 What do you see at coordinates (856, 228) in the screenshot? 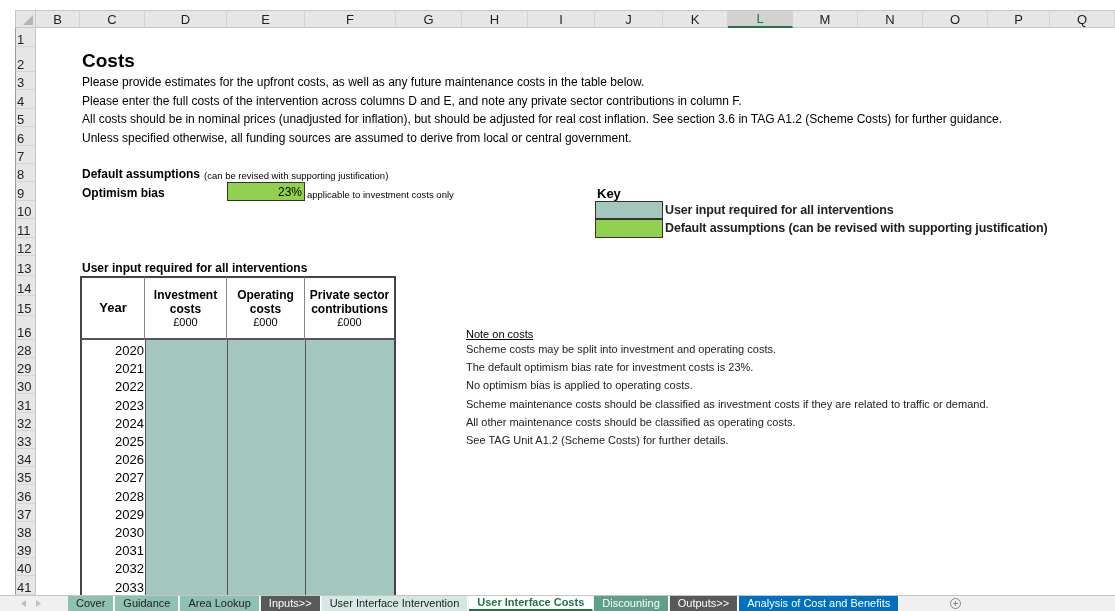
I see `key-label: Default assumptions (can be revised with supporting justification)` at bounding box center [856, 228].